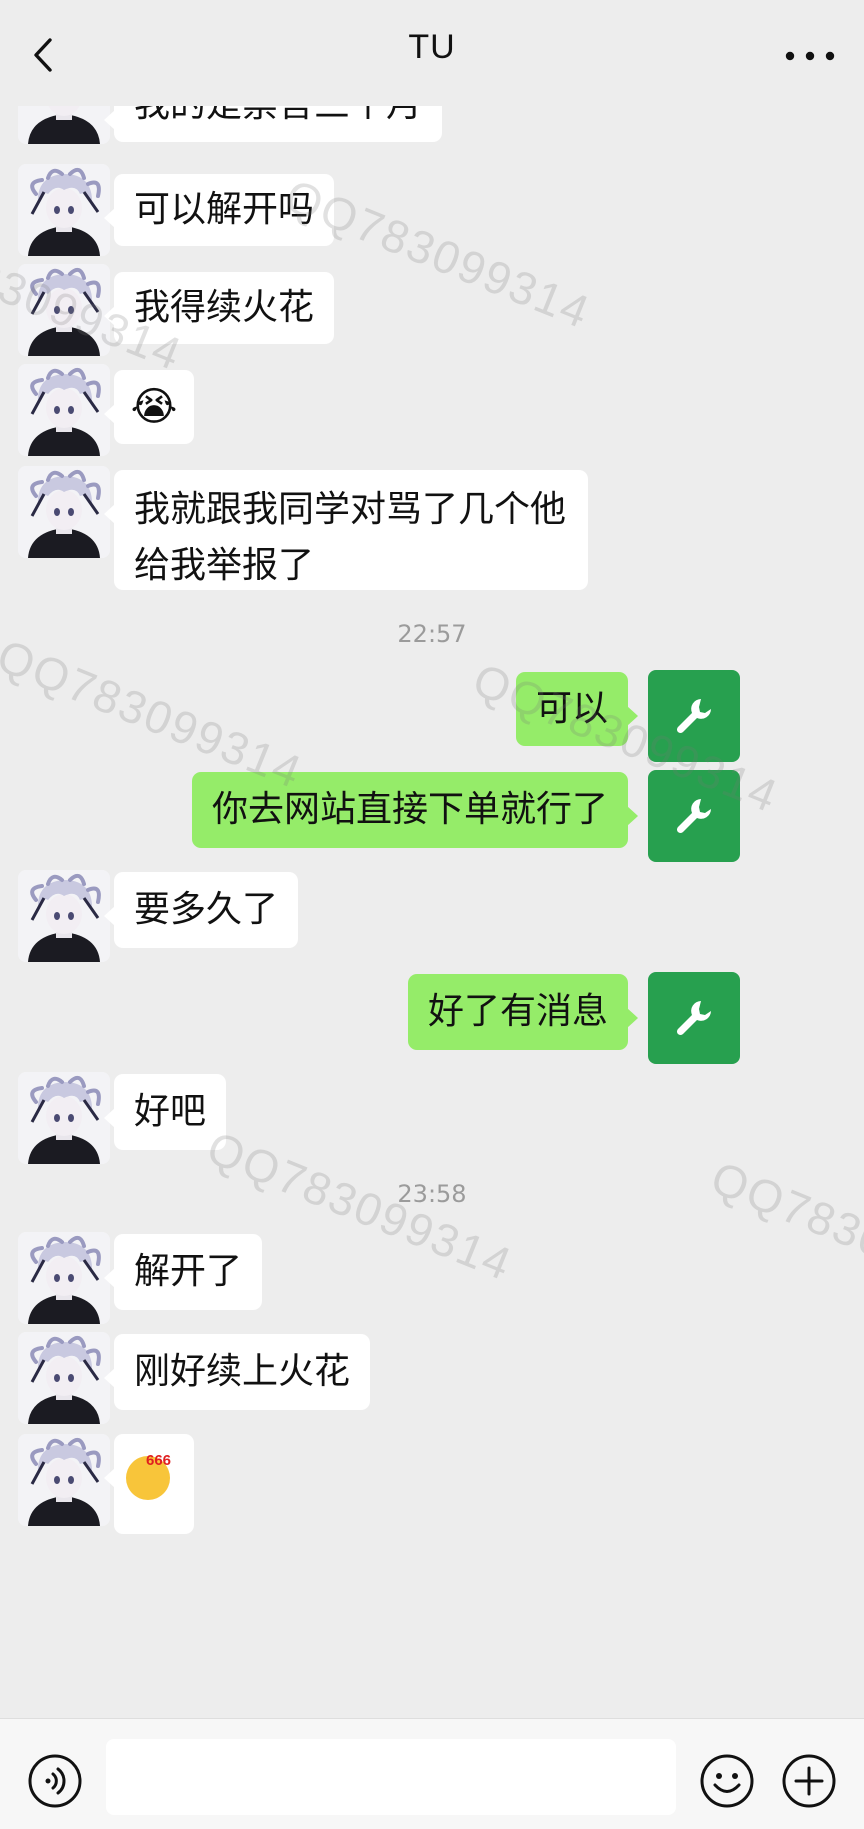  Describe the element at coordinates (188, 1272) in the screenshot. I see `message-bubble: 解开了` at that location.